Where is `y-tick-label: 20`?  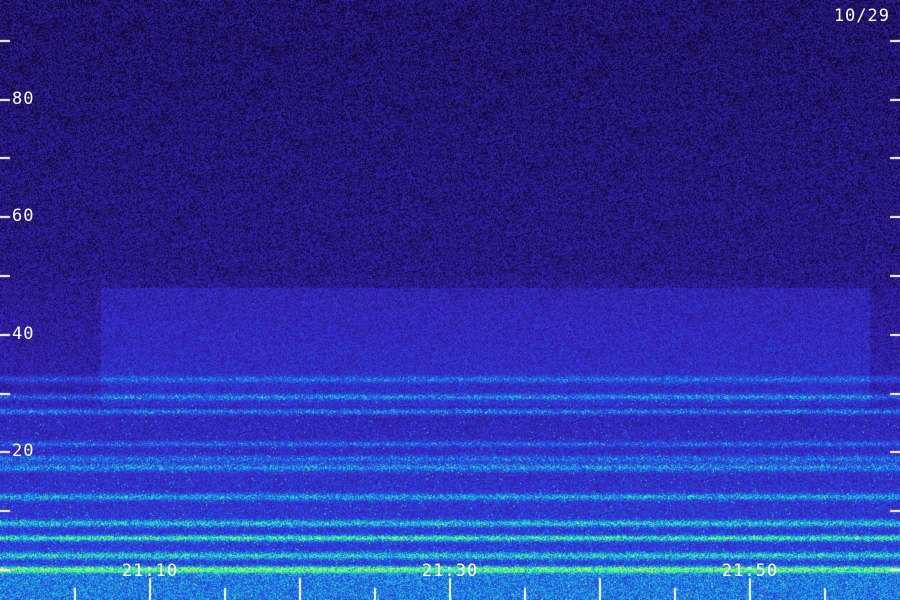 y-tick-label: 20 is located at coordinates (23, 451).